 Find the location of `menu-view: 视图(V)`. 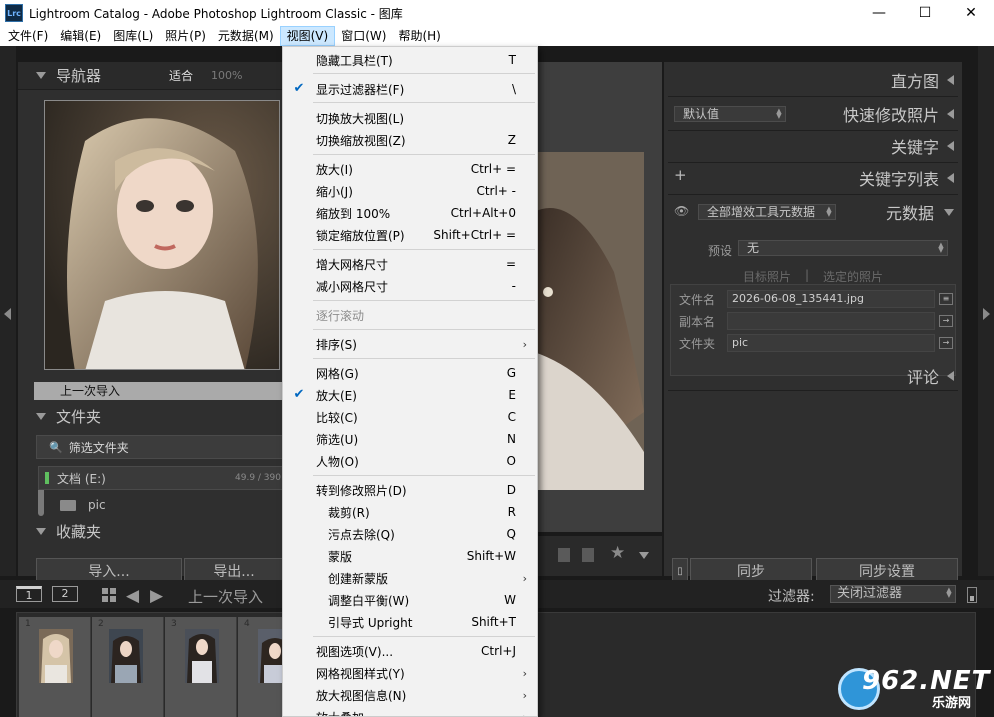

menu-view: 视图(V) is located at coordinates (307, 36).